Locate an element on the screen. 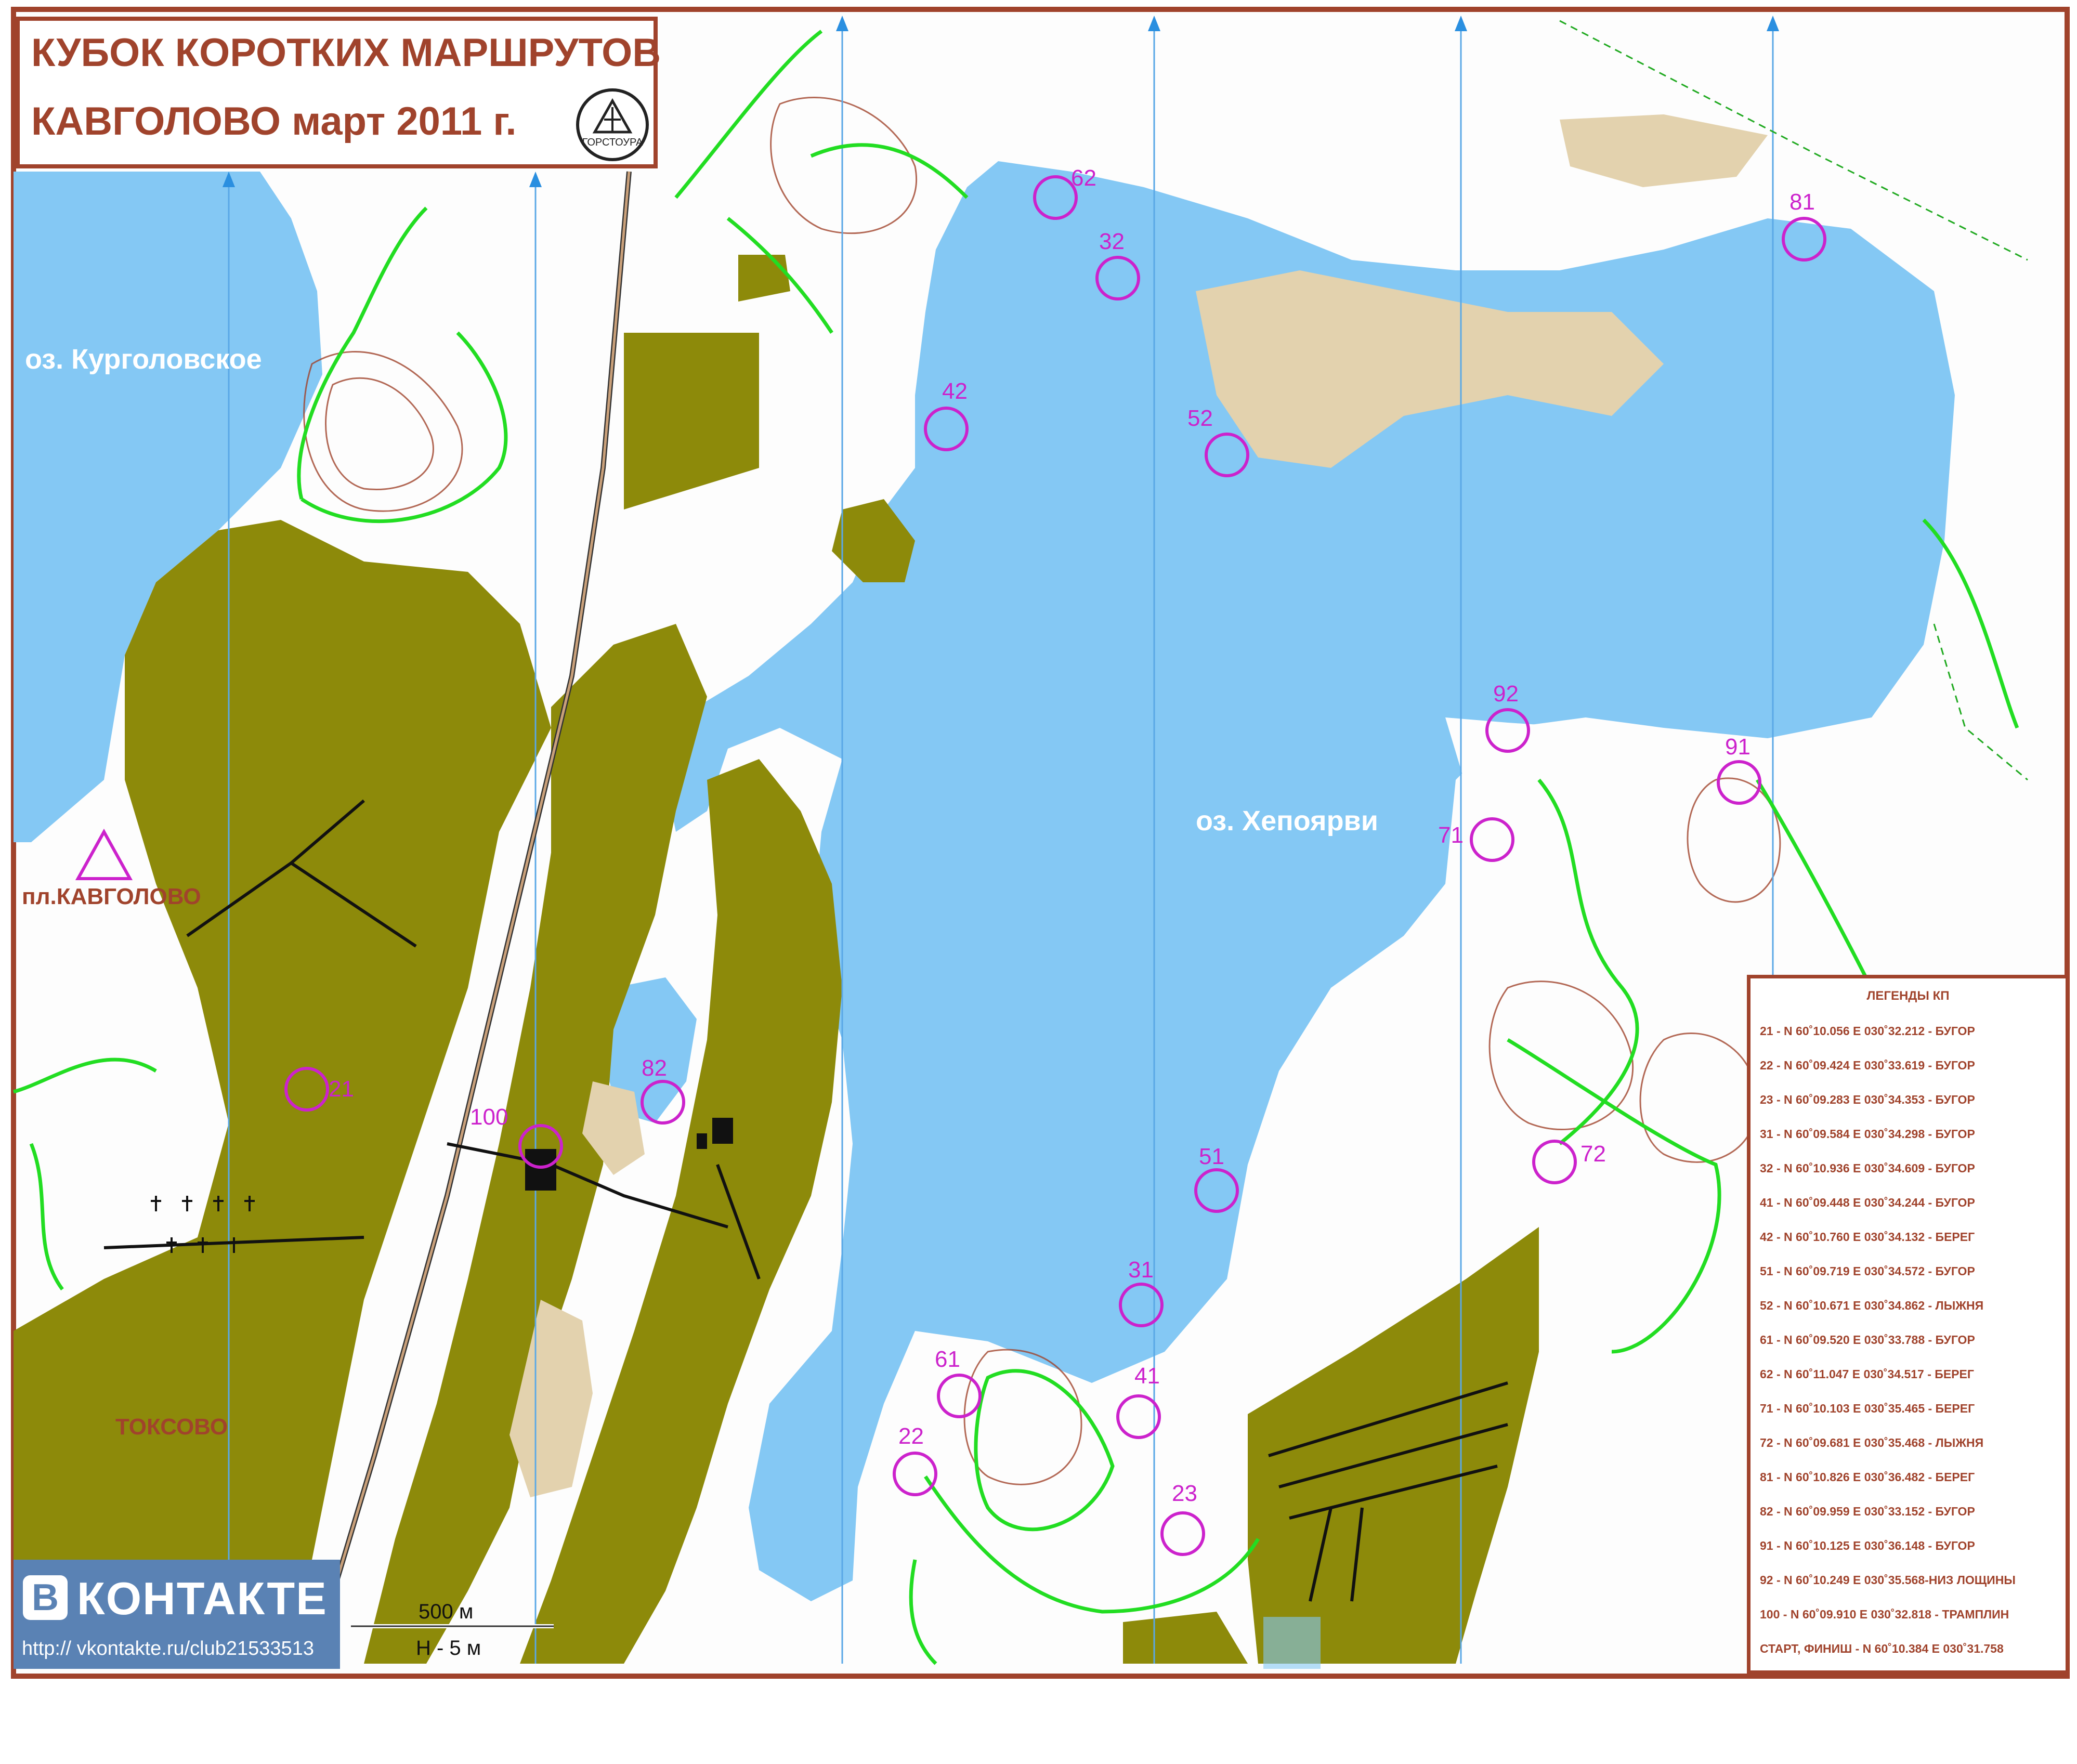 Image resolution: width=2077 pixels, height=1764 pixels. control-label-41: 41 is located at coordinates (1147, 1376).